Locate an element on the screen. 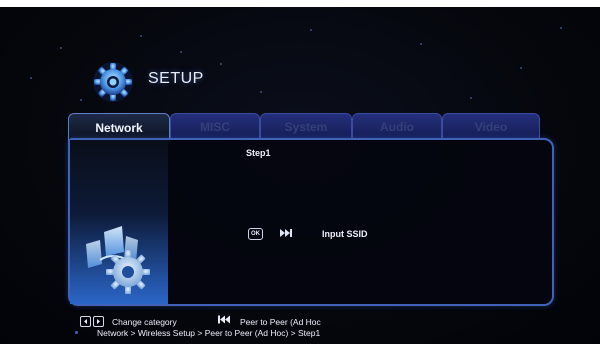 This screenshot has height=347, width=600. previous-icon is located at coordinates (224, 319).